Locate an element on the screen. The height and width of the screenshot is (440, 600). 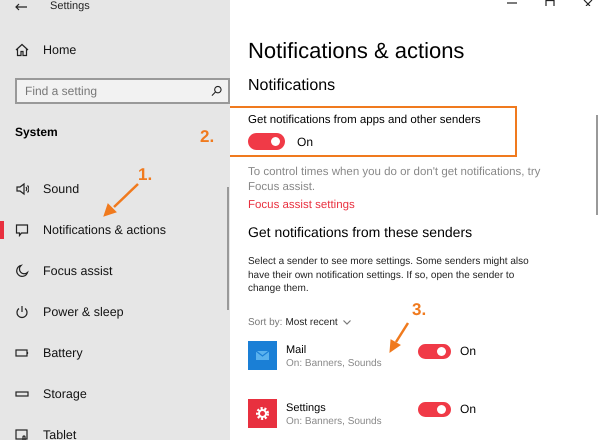
speaker-icon is located at coordinates (22, 189).